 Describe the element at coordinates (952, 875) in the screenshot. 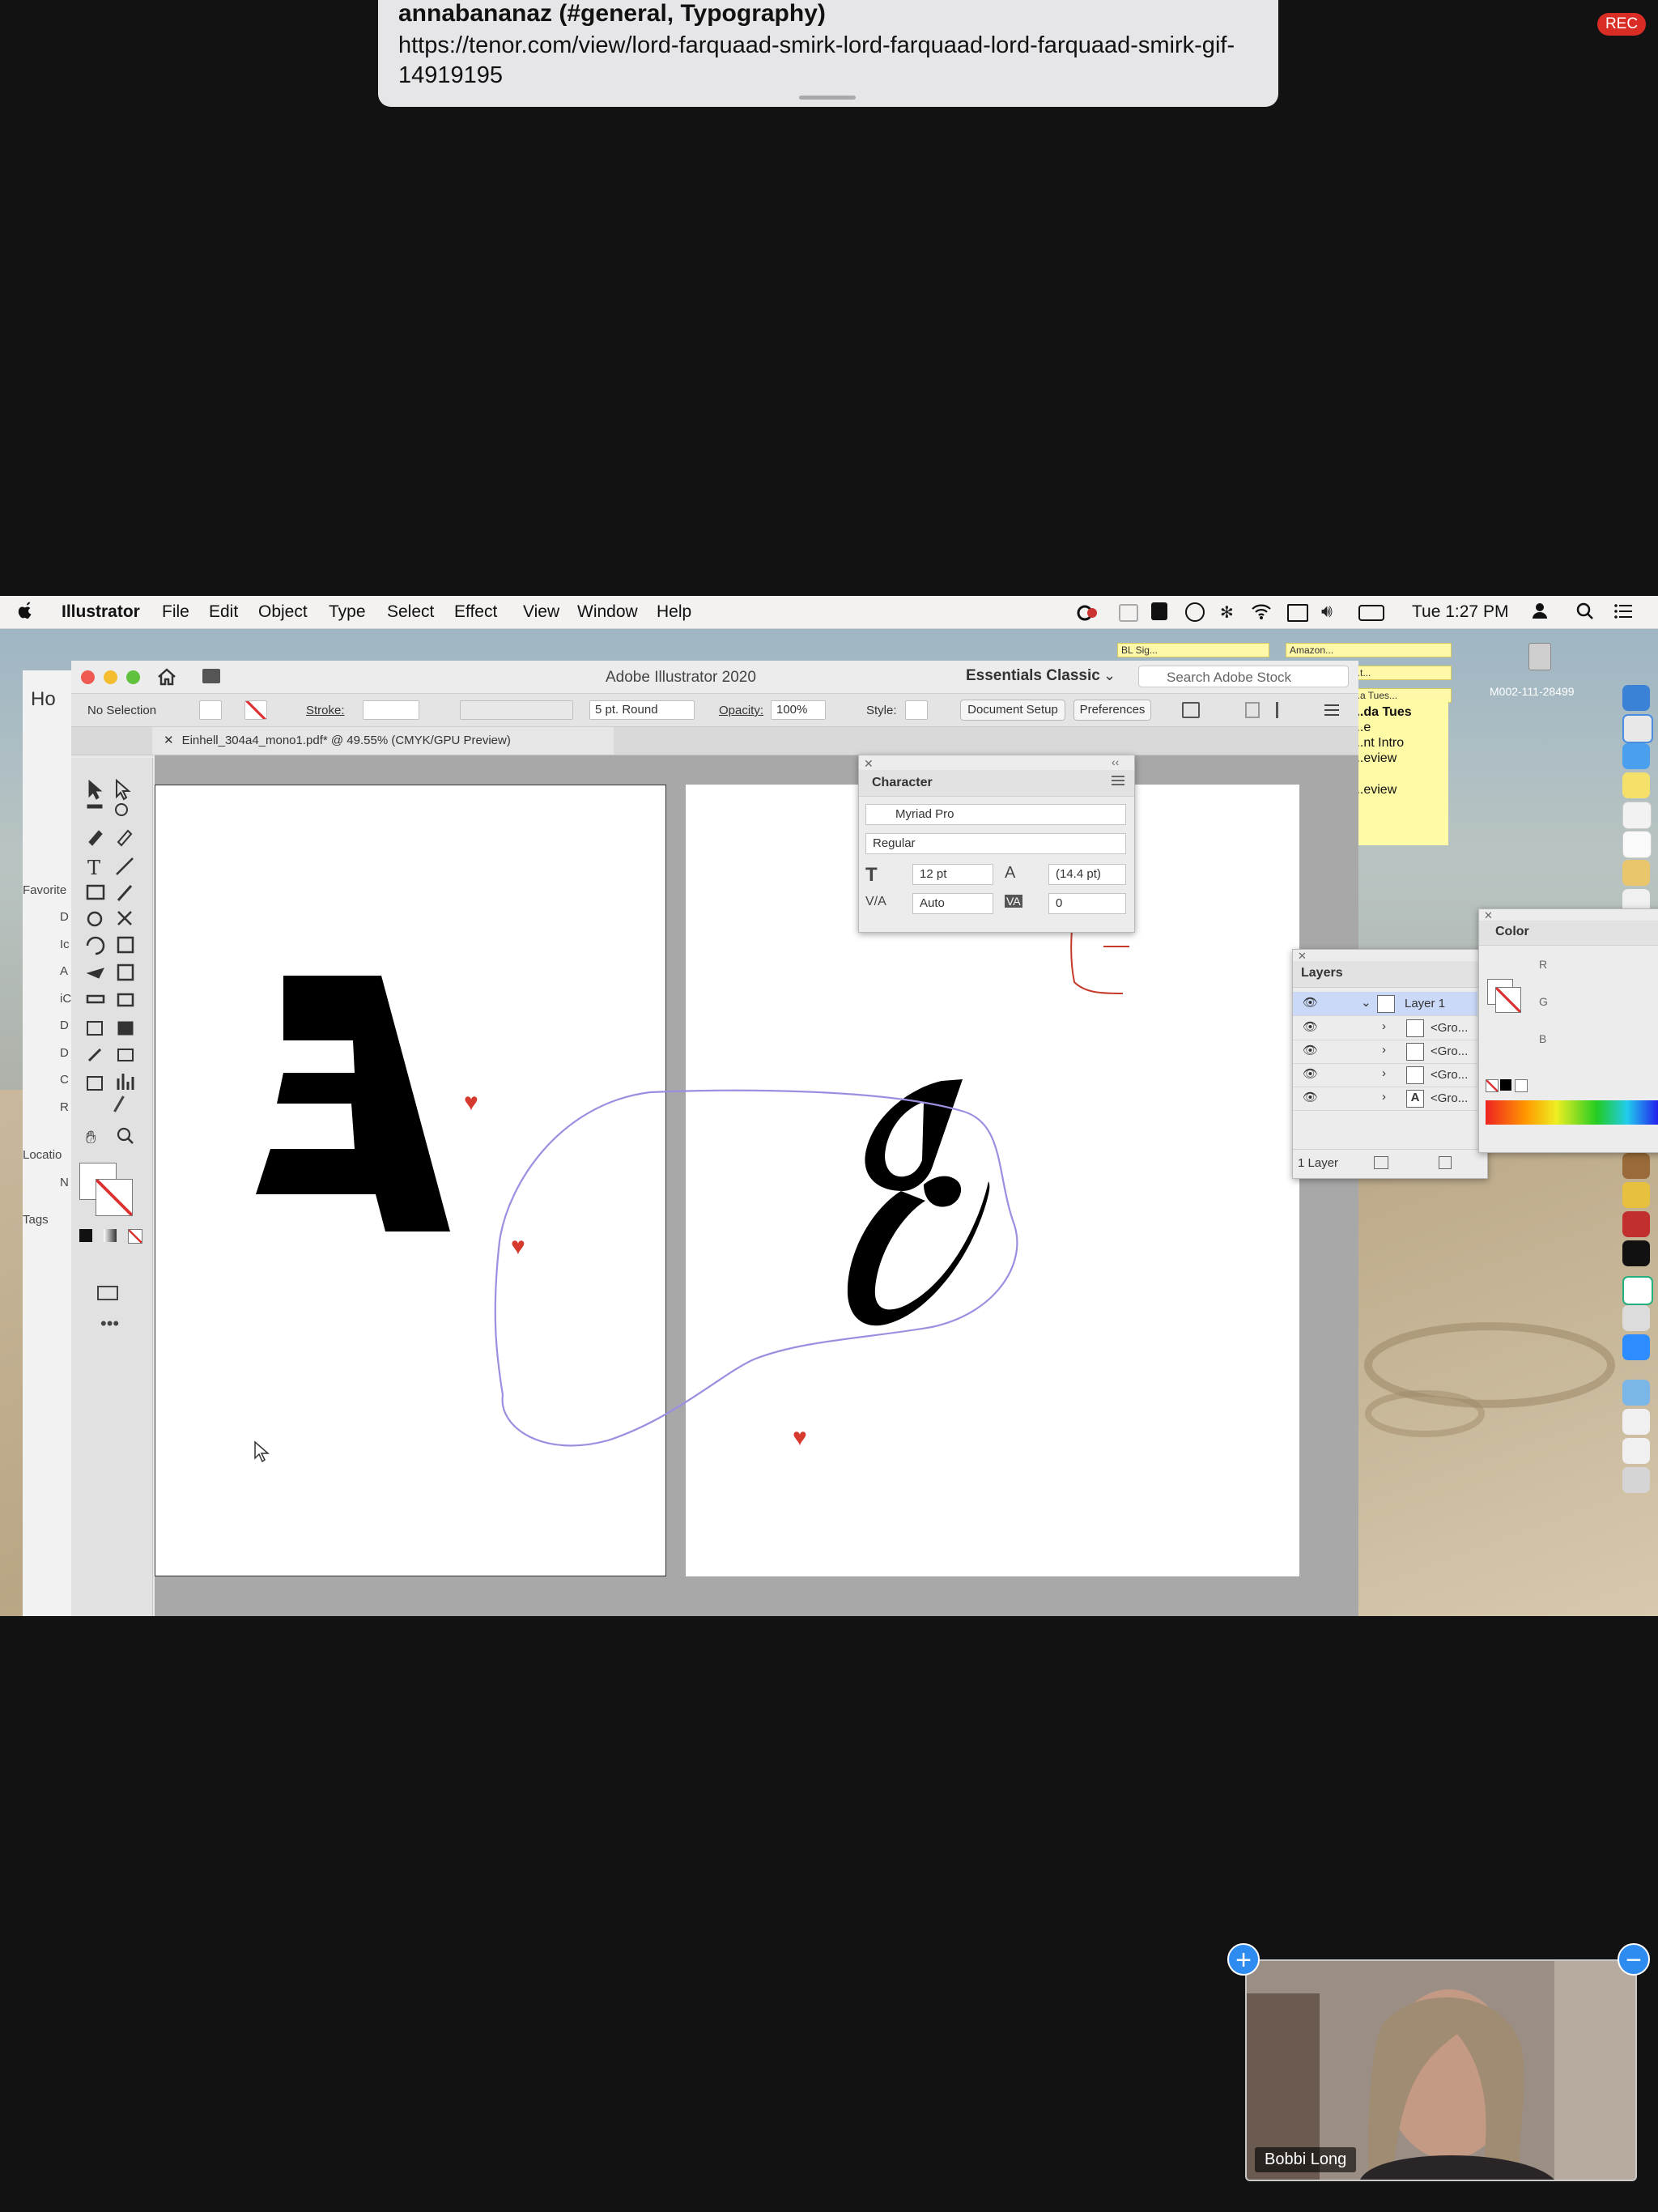

I see `font-size-field: 12 pt` at that location.